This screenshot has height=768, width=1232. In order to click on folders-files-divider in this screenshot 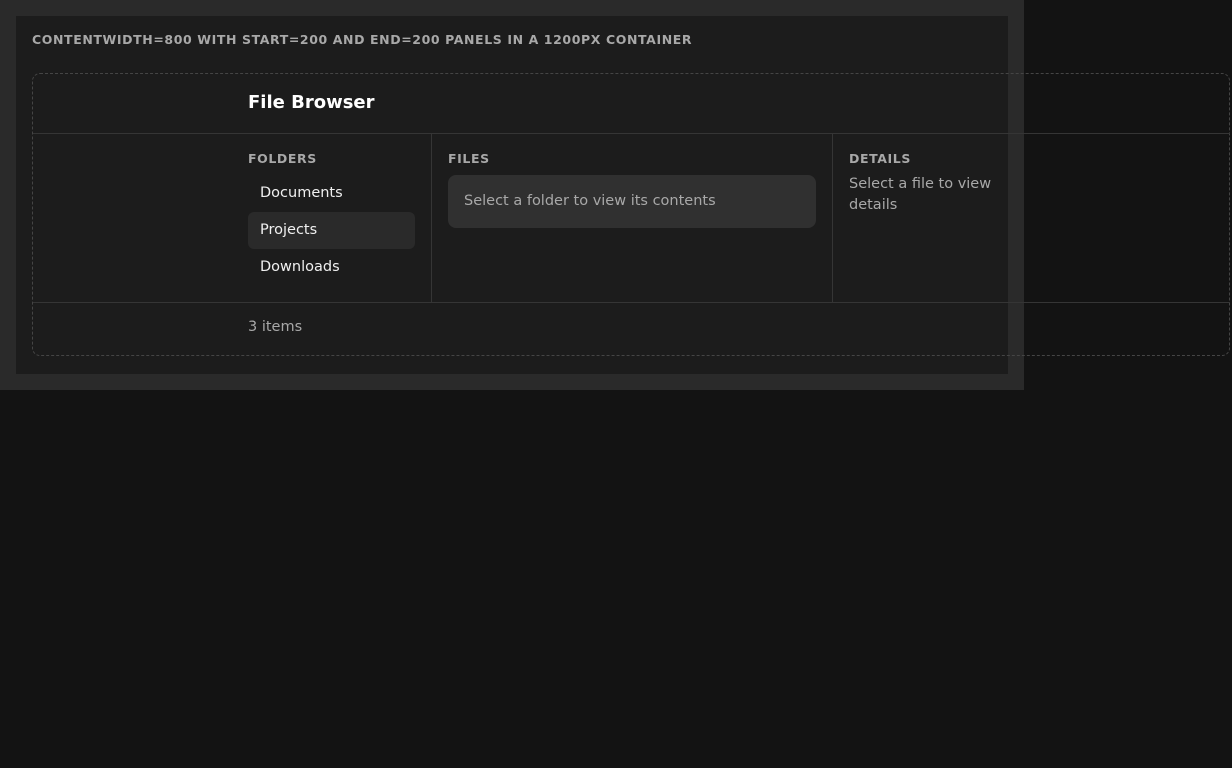, I will do `click(431, 218)`.